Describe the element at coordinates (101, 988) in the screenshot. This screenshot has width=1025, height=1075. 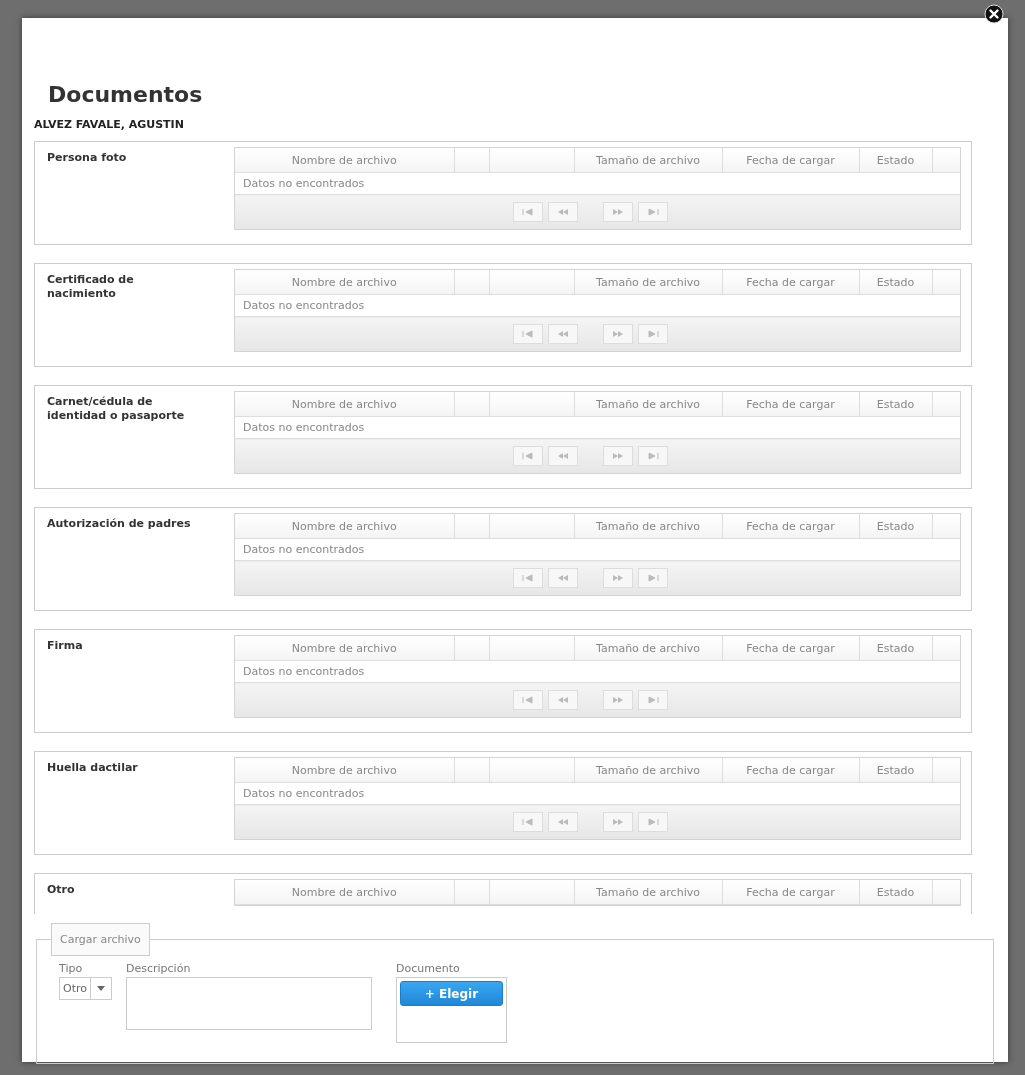
I see `caret-icon` at that location.